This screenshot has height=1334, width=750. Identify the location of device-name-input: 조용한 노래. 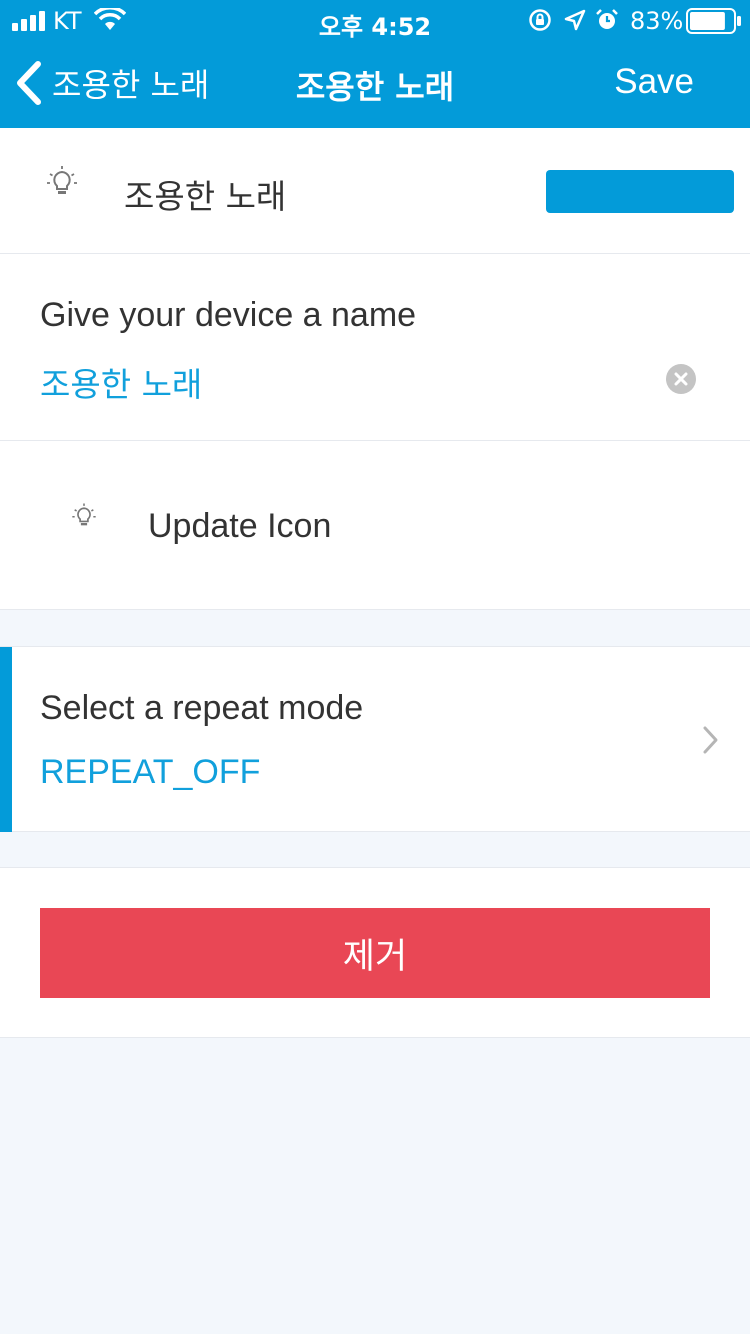
(121, 382).